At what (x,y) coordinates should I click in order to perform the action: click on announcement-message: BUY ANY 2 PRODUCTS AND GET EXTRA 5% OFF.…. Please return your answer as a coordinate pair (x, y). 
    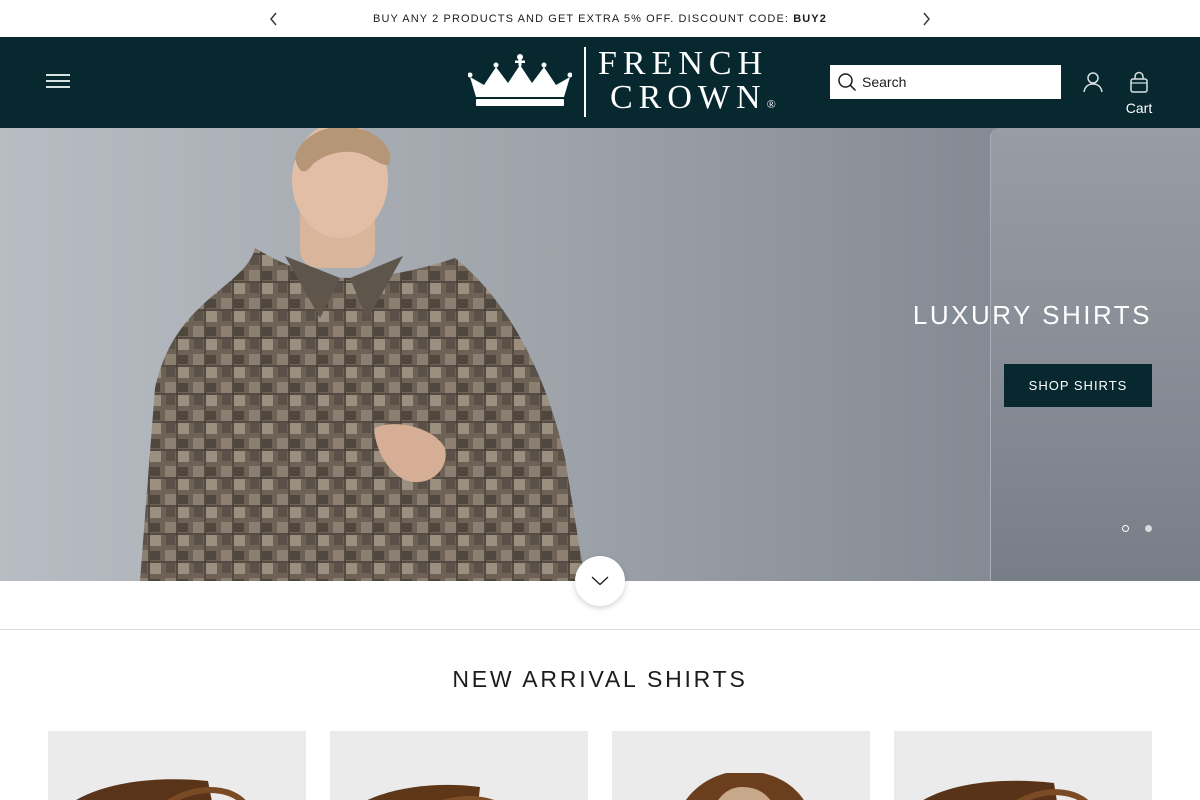
    Looking at the image, I should click on (600, 19).